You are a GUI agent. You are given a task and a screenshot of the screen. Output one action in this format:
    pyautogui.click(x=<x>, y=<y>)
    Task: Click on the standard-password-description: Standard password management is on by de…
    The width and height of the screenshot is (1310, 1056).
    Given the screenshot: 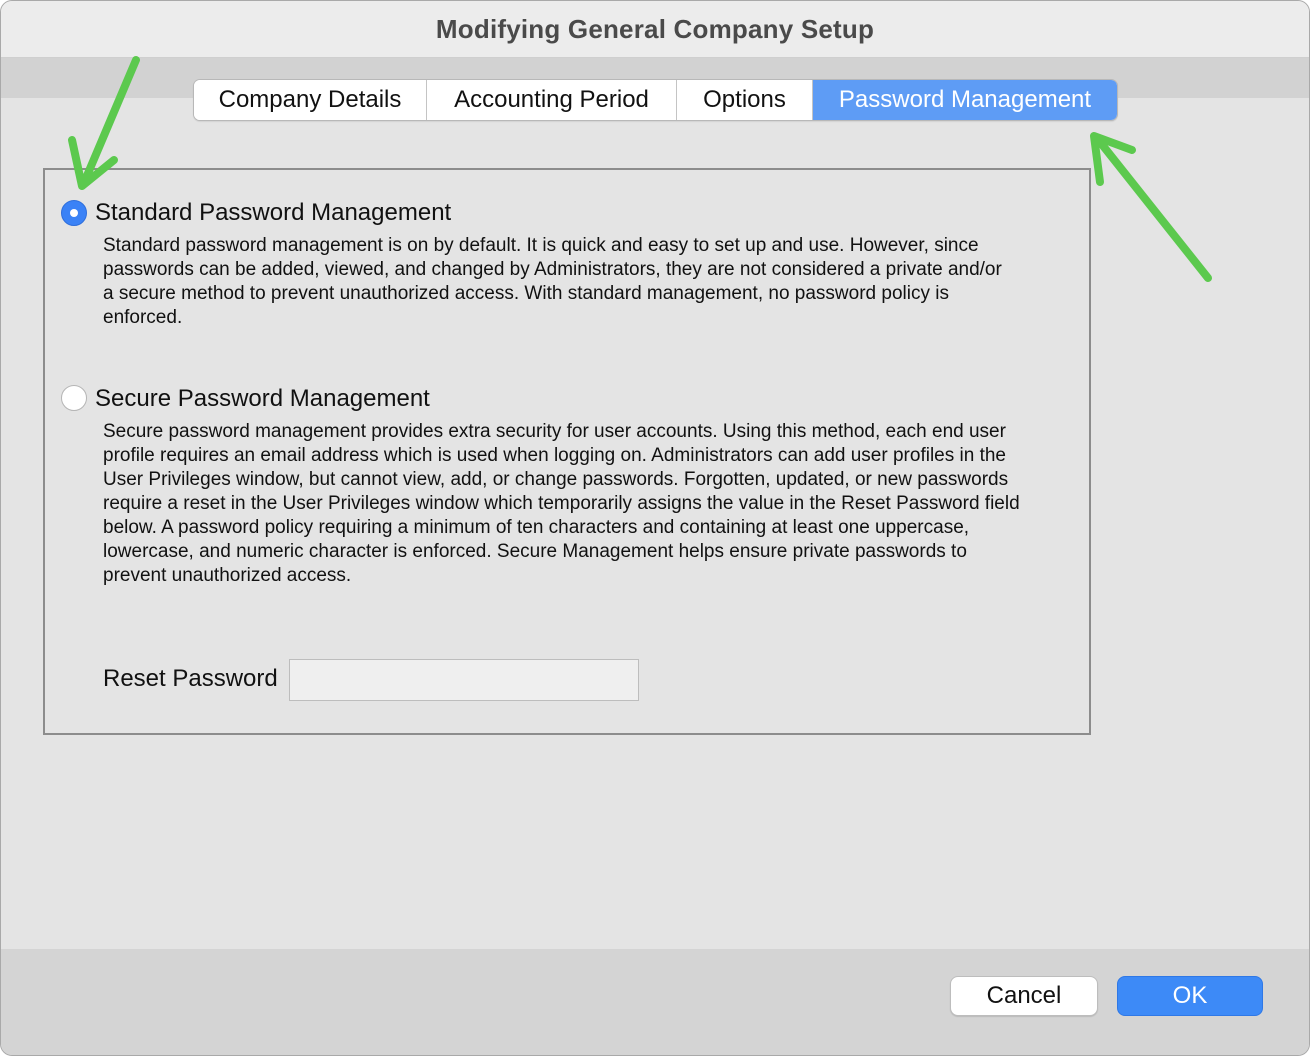 What is the action you would take?
    pyautogui.click(x=552, y=281)
    